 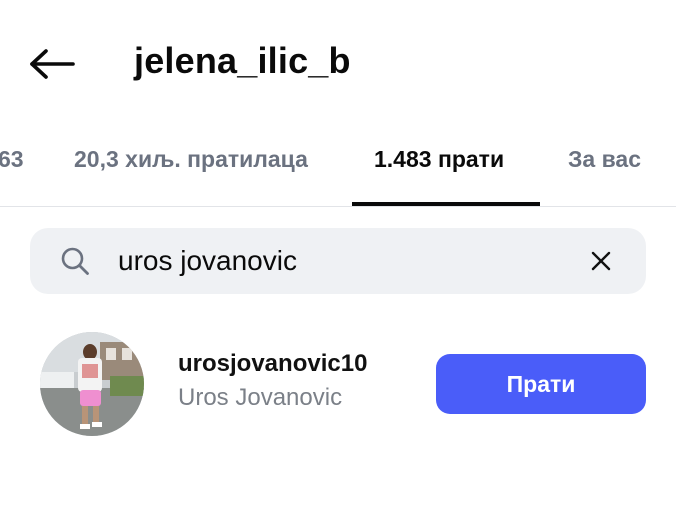 I want to click on arrow-left-icon, so click(x=52, y=64).